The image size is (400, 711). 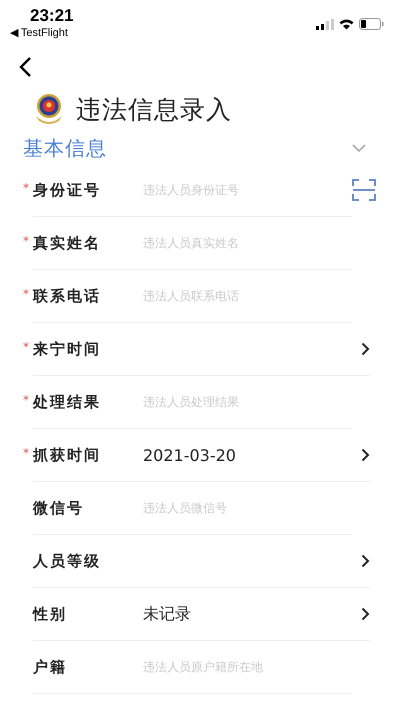 What do you see at coordinates (190, 455) in the screenshot?
I see `field-value: 2021-03-20` at bounding box center [190, 455].